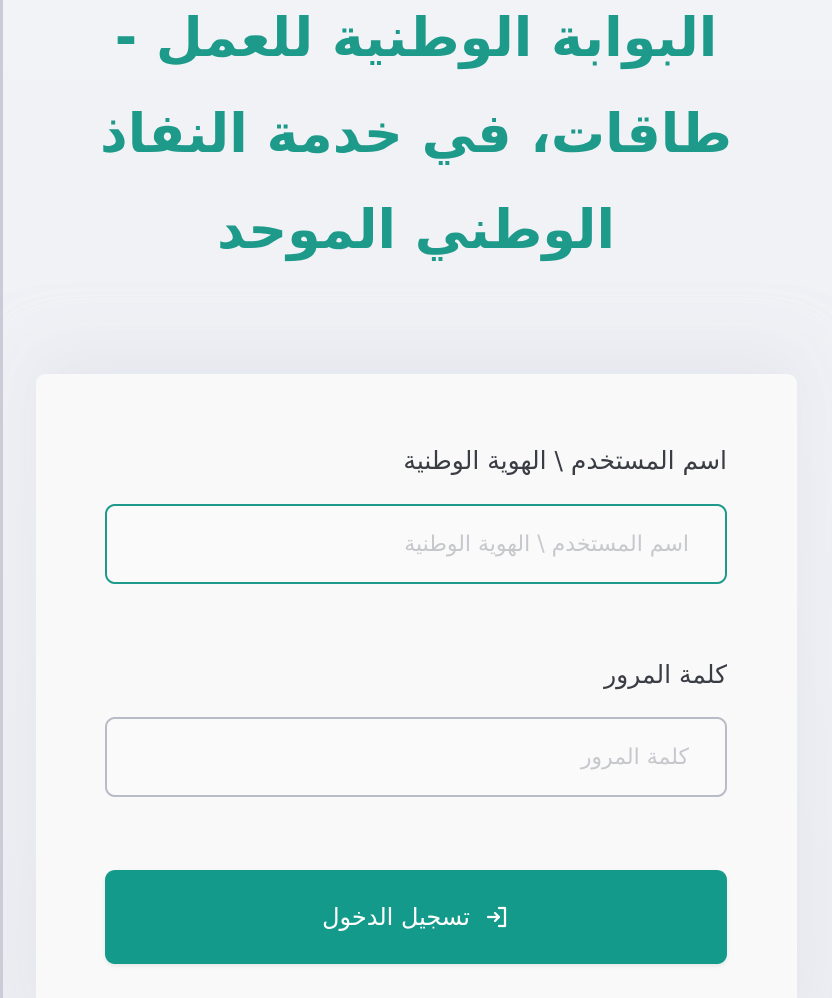 The width and height of the screenshot is (832, 998). Describe the element at coordinates (497, 917) in the screenshot. I see `sign-in-icon` at that location.